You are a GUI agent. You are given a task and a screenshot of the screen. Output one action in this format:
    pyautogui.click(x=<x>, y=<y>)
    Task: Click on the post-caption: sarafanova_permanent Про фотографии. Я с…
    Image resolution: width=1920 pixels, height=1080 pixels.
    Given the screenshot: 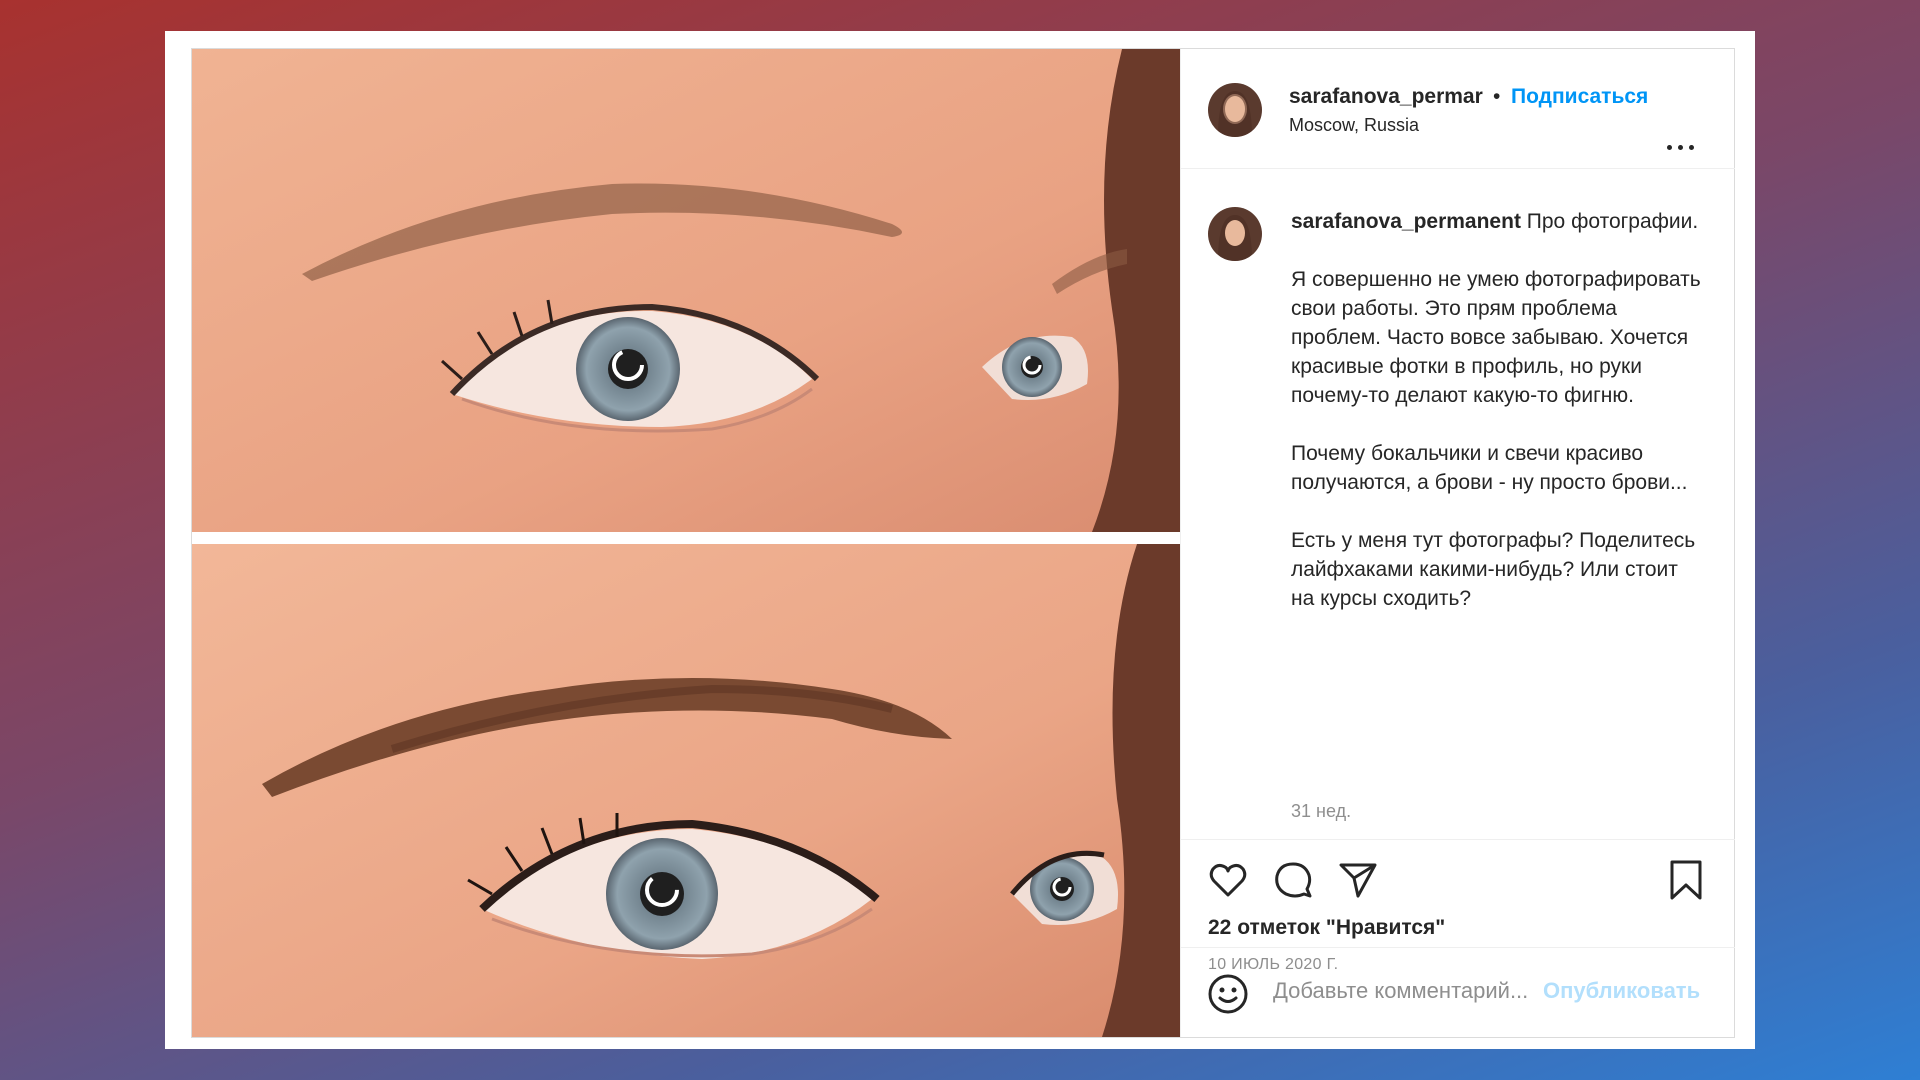 What is the action you would take?
    pyautogui.click(x=1496, y=424)
    